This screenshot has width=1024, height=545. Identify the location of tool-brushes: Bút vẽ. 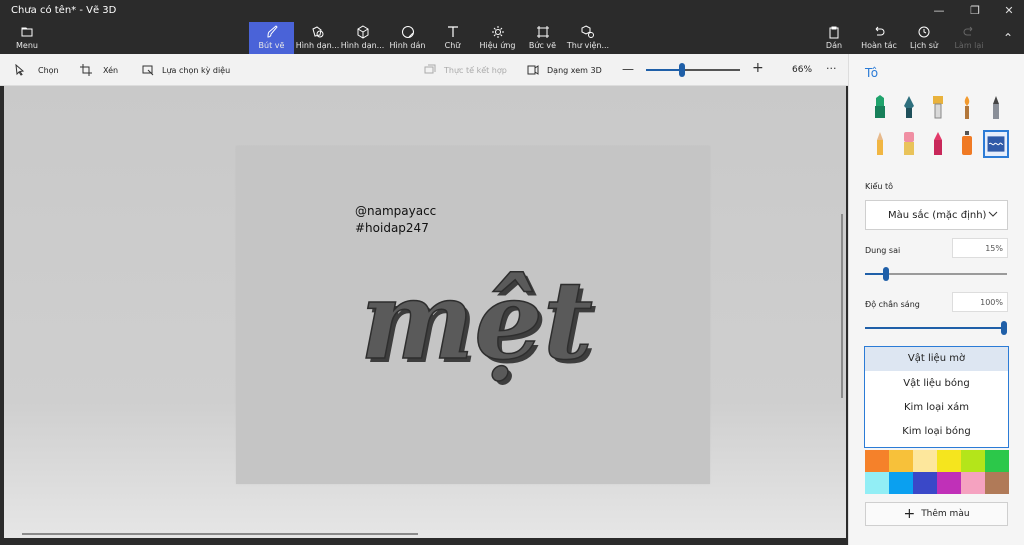
(271, 38).